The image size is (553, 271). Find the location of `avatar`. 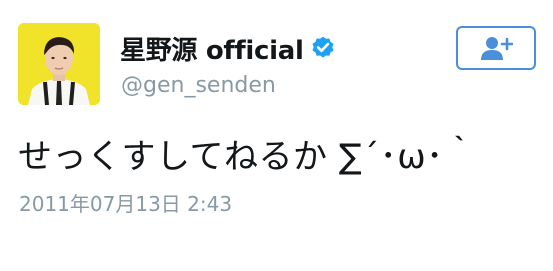

avatar is located at coordinates (59, 64).